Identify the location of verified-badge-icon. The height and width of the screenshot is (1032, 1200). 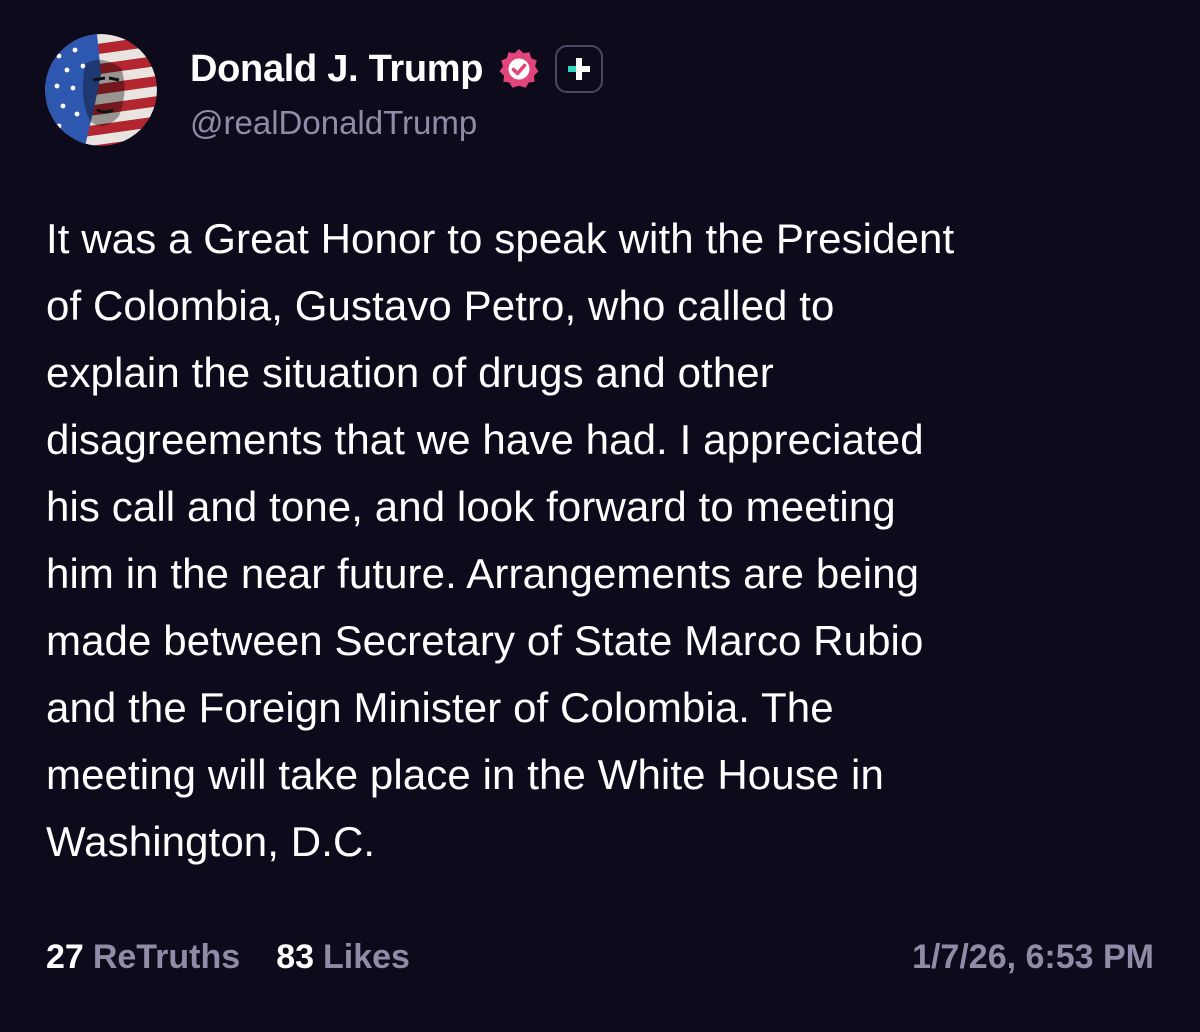
(519, 69).